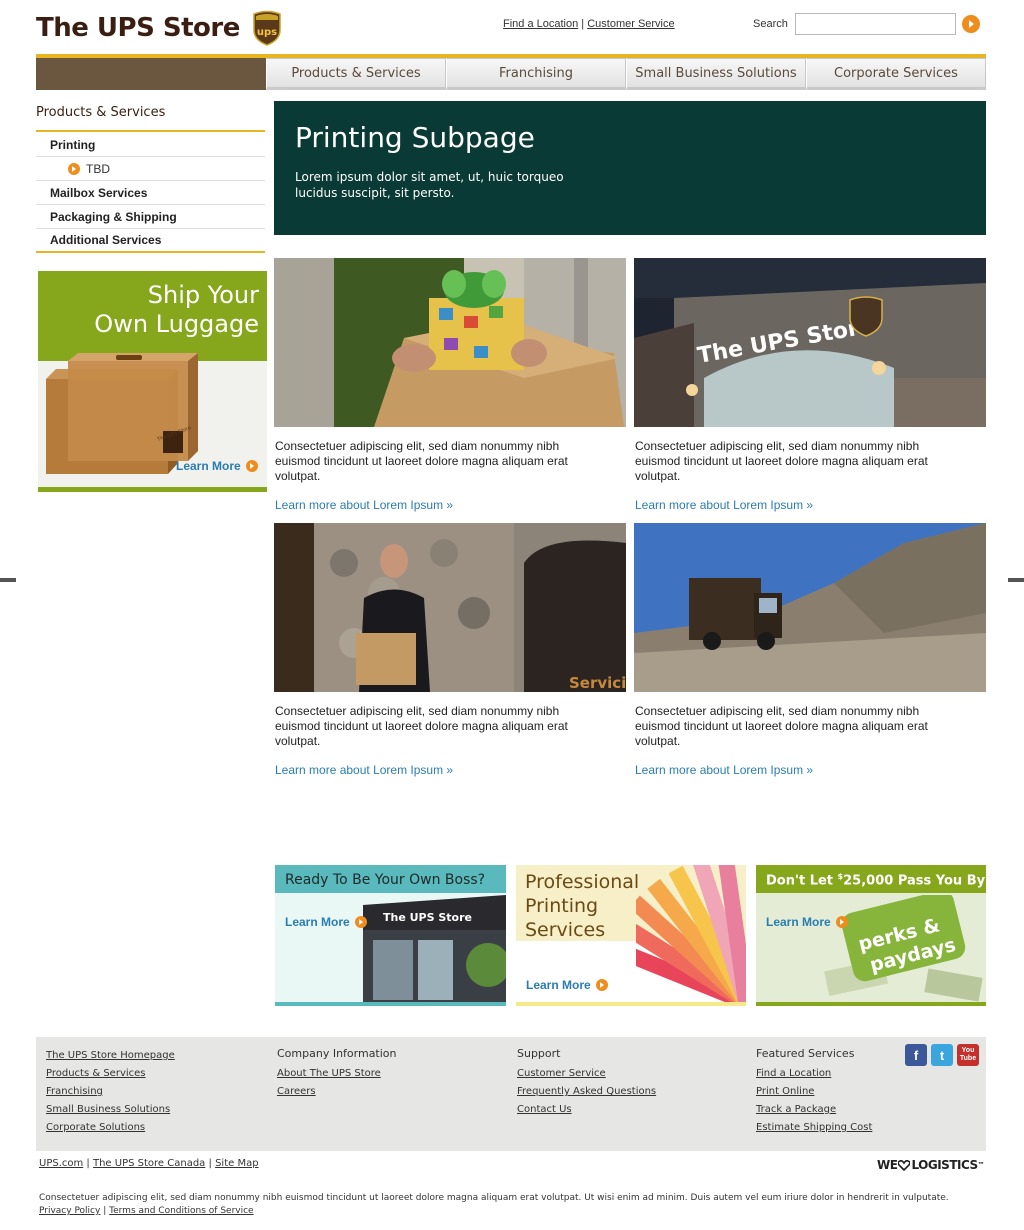 This screenshot has width=1024, height=1230. Describe the element at coordinates (597, 683) in the screenshot. I see `truck-text: Servici` at that location.